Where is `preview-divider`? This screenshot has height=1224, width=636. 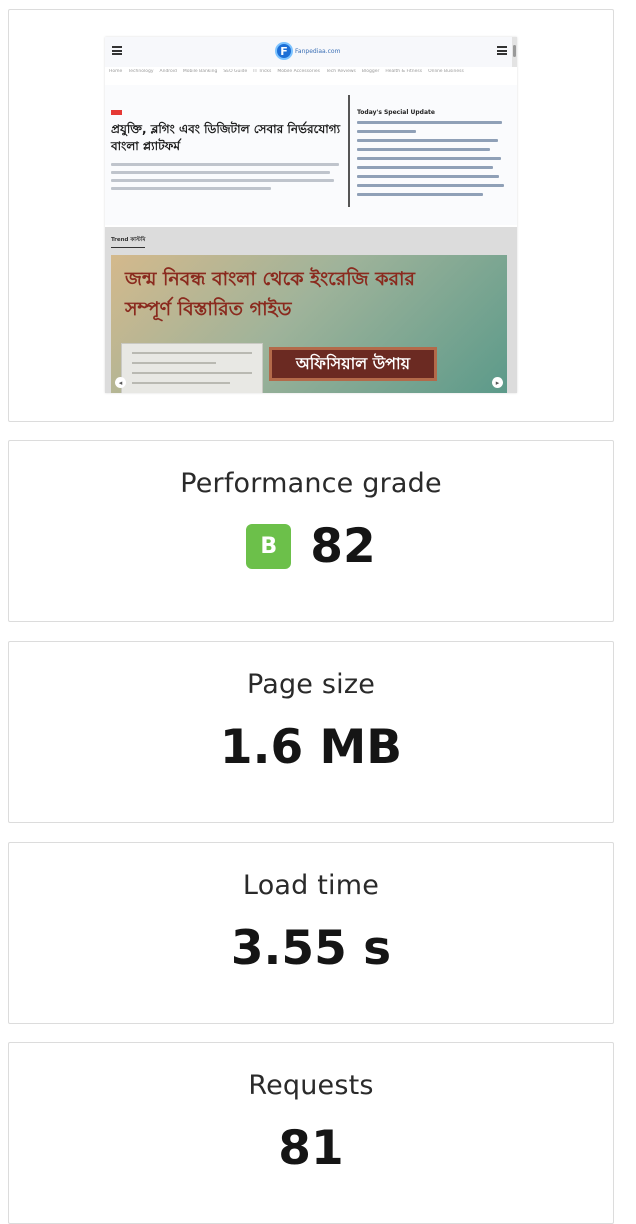
preview-divider is located at coordinates (349, 151).